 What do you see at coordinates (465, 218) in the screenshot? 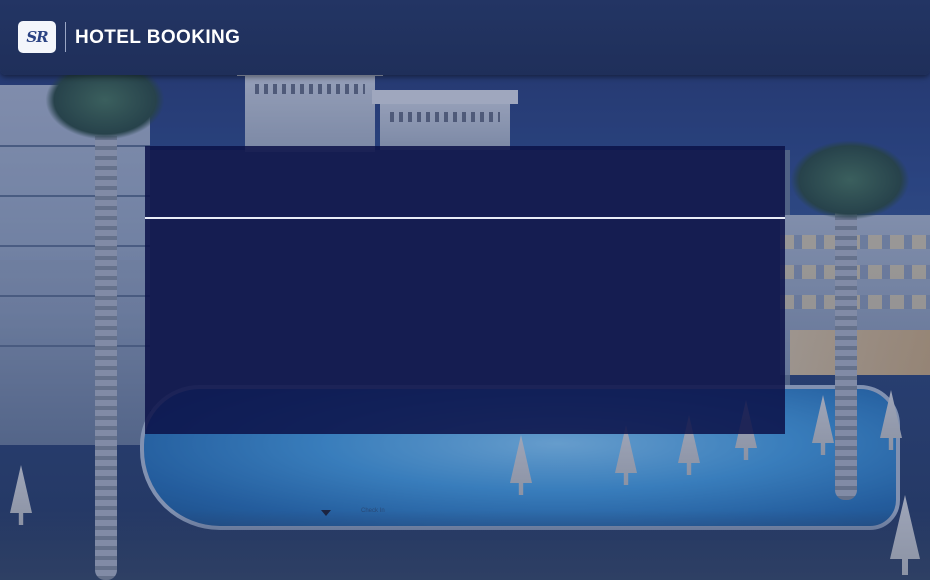
I see `panel-divider` at bounding box center [465, 218].